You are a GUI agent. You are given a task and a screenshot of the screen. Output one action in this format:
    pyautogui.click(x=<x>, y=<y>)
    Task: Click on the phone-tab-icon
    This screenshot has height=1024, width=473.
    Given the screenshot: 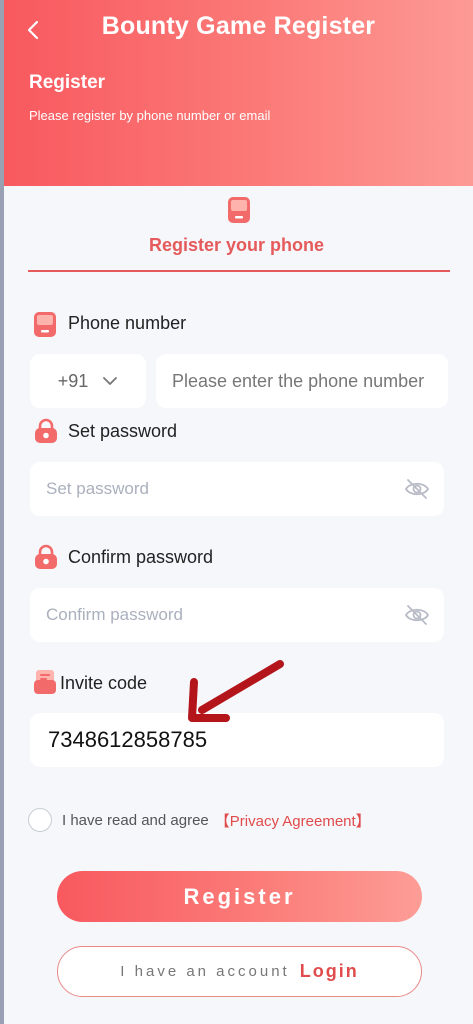 What is the action you would take?
    pyautogui.click(x=239, y=210)
    